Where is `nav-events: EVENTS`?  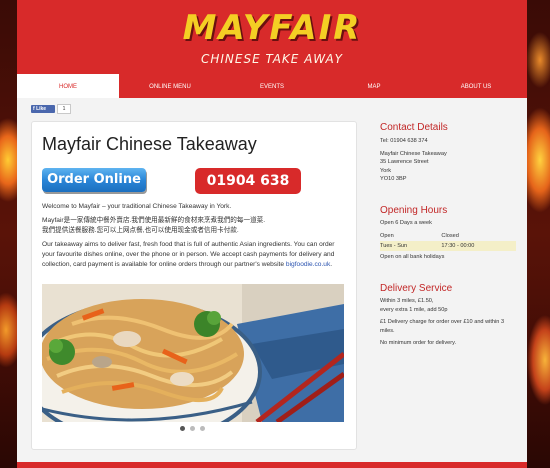
nav-events: EVENTS is located at coordinates (272, 87).